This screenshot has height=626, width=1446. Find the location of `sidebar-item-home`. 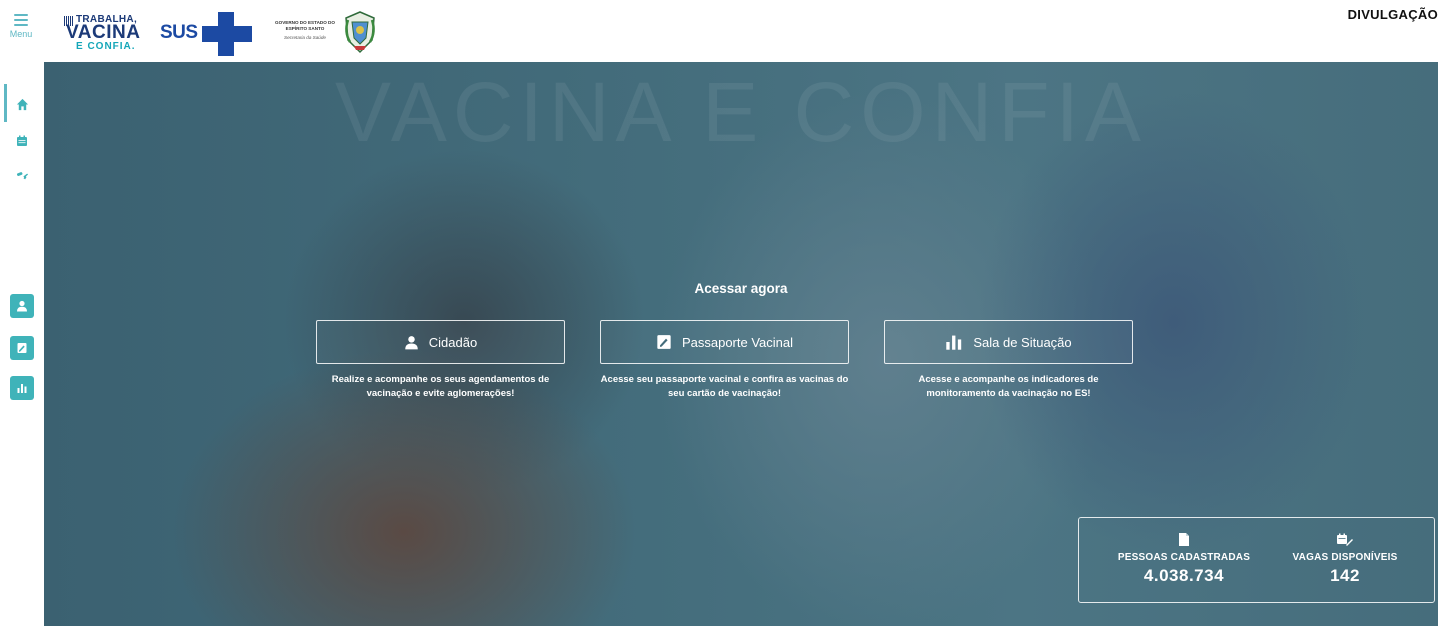

sidebar-item-home is located at coordinates (22, 104).